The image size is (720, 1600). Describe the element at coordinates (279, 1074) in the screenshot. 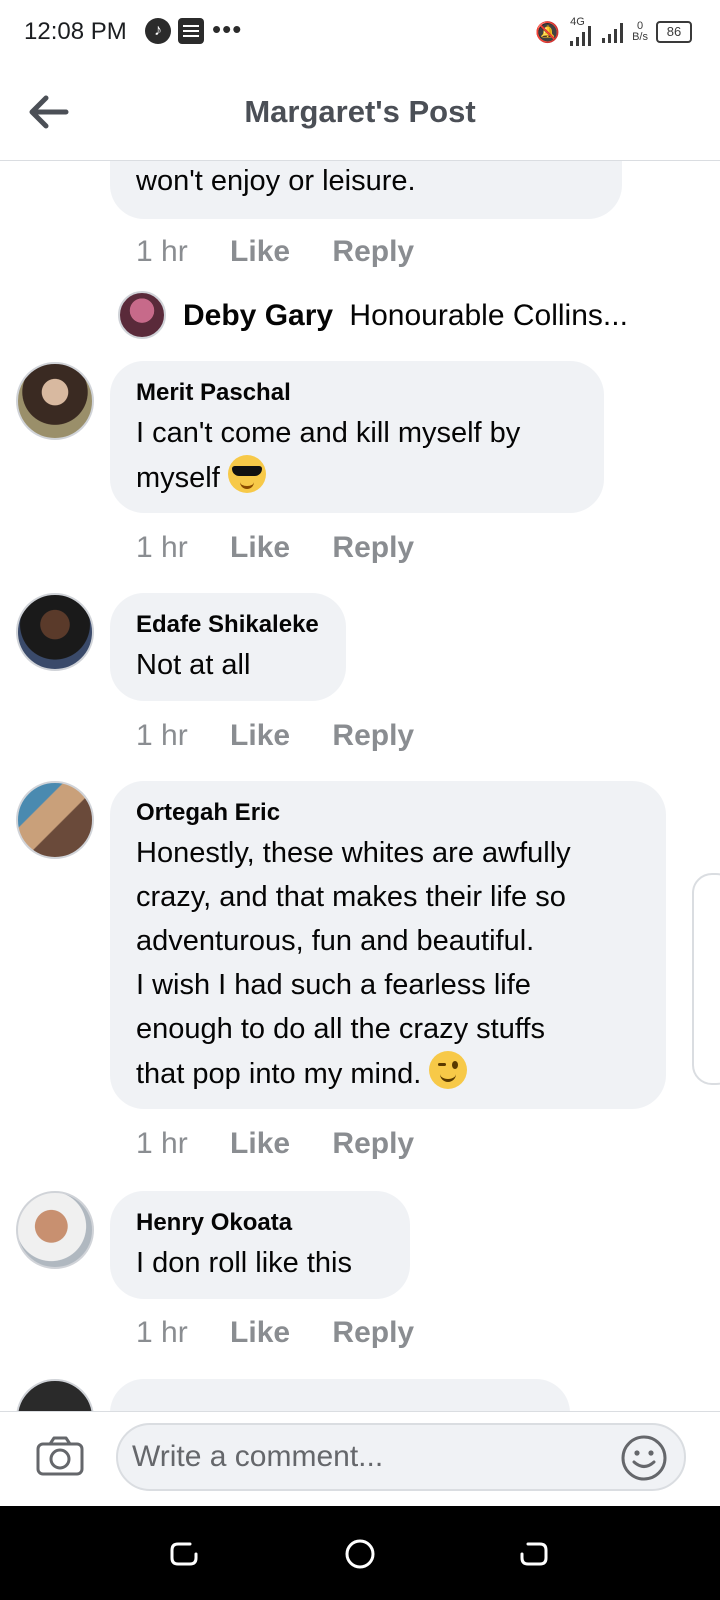

I see `comment-line: that pop into my mind.` at that location.